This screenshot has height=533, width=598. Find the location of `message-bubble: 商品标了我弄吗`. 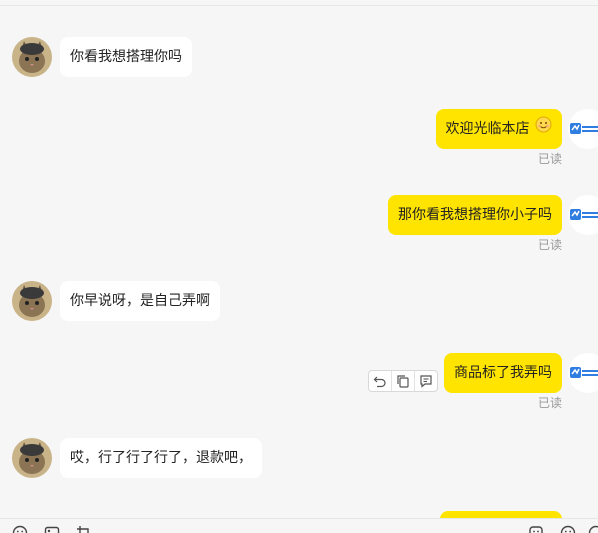

message-bubble: 商品标了我弄吗 is located at coordinates (503, 373).